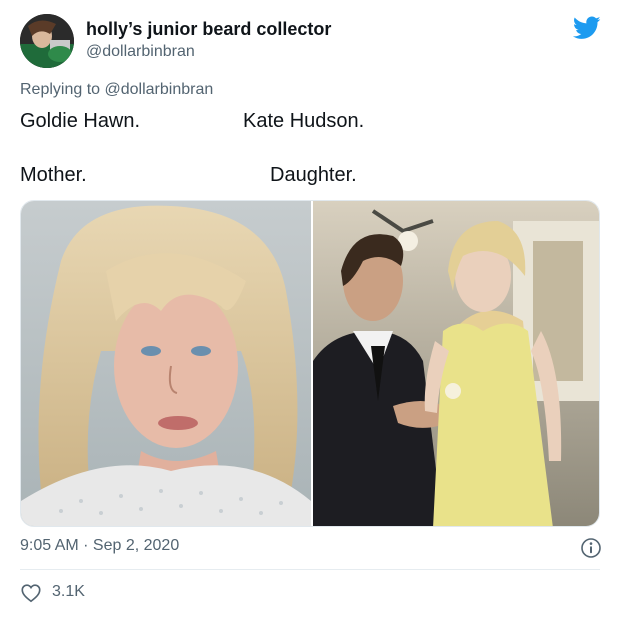 The width and height of the screenshot is (620, 618). I want to click on display-name: holly’s junior beard collector, so click(208, 29).